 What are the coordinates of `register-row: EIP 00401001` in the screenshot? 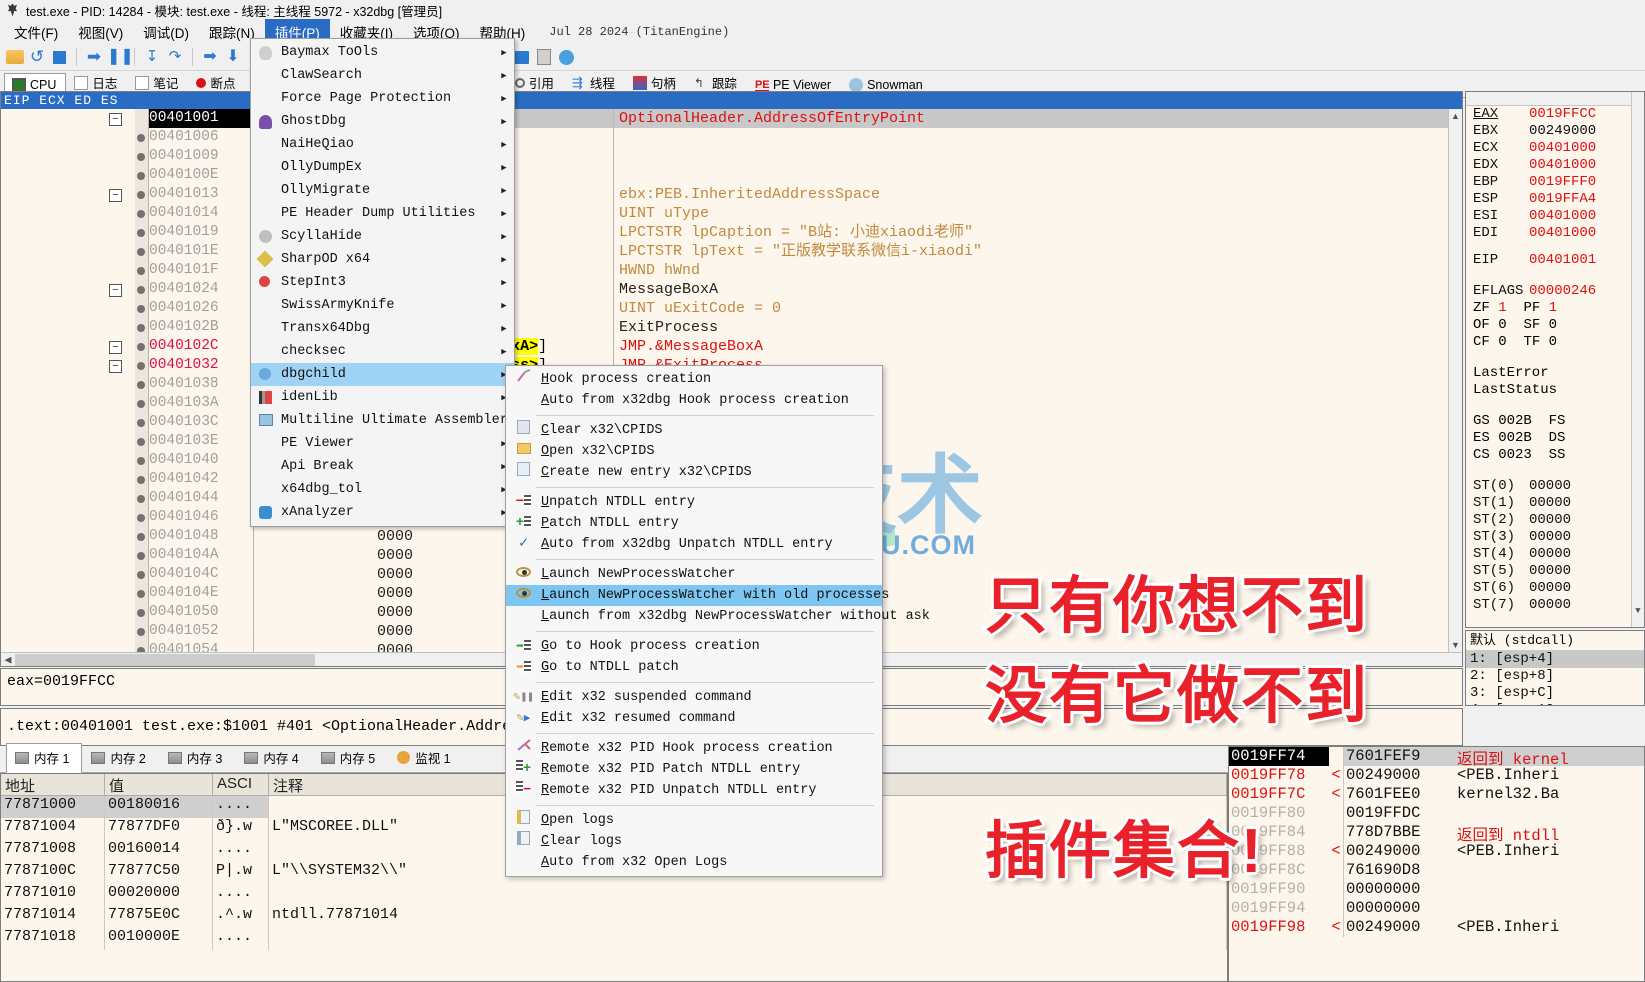 It's located at (1555, 260).